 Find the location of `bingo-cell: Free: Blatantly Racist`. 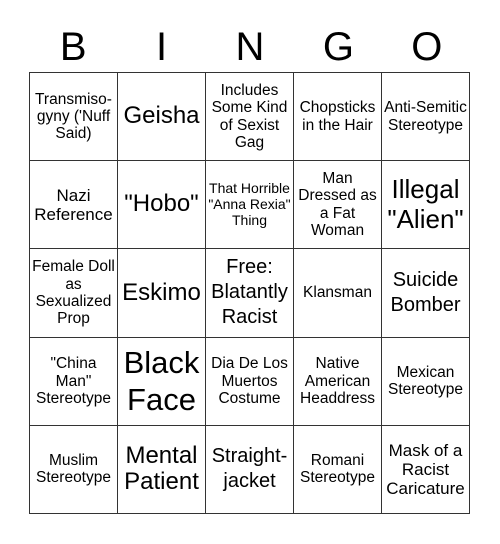

bingo-cell: Free: Blatantly Racist is located at coordinates (250, 293).